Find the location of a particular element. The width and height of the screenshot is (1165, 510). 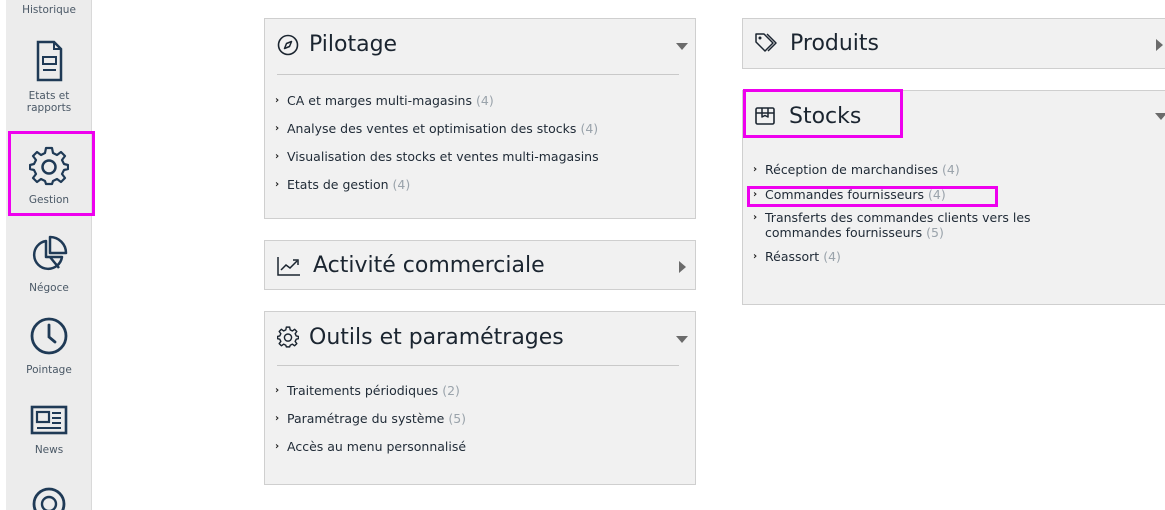

pie-chart-icon is located at coordinates (50, 253).